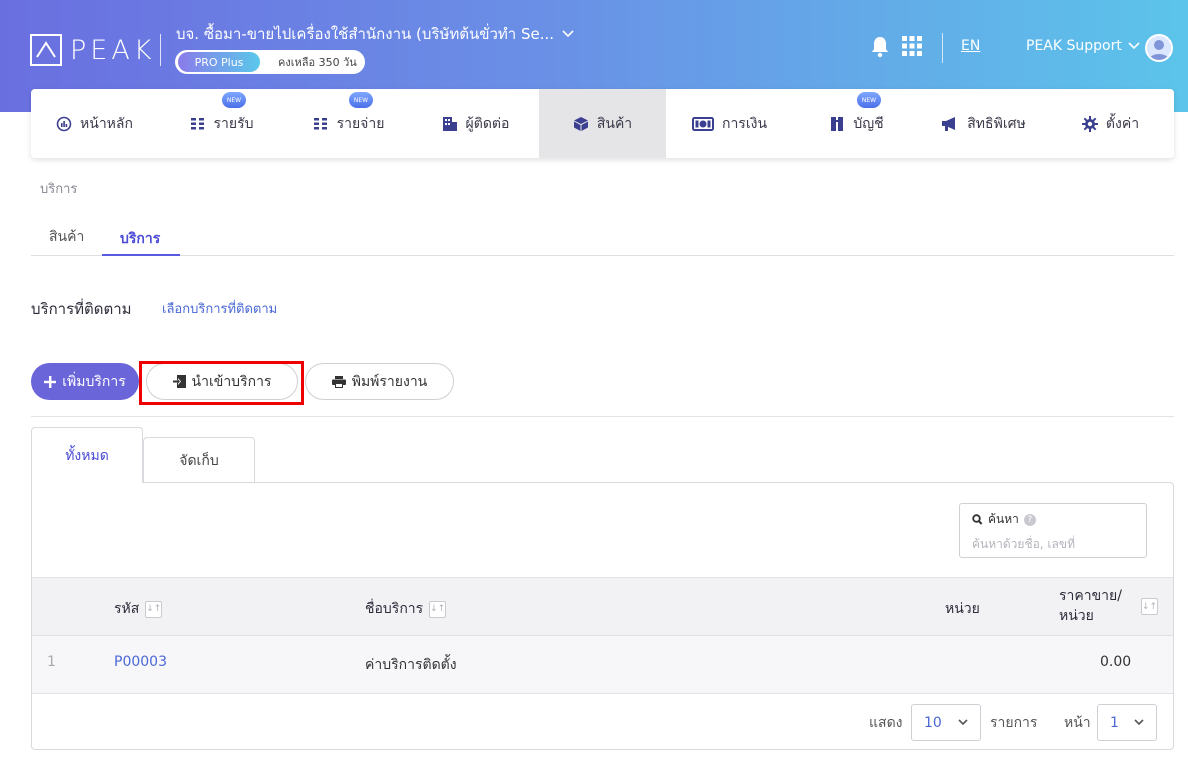  I want to click on plus-icon, so click(50, 381).